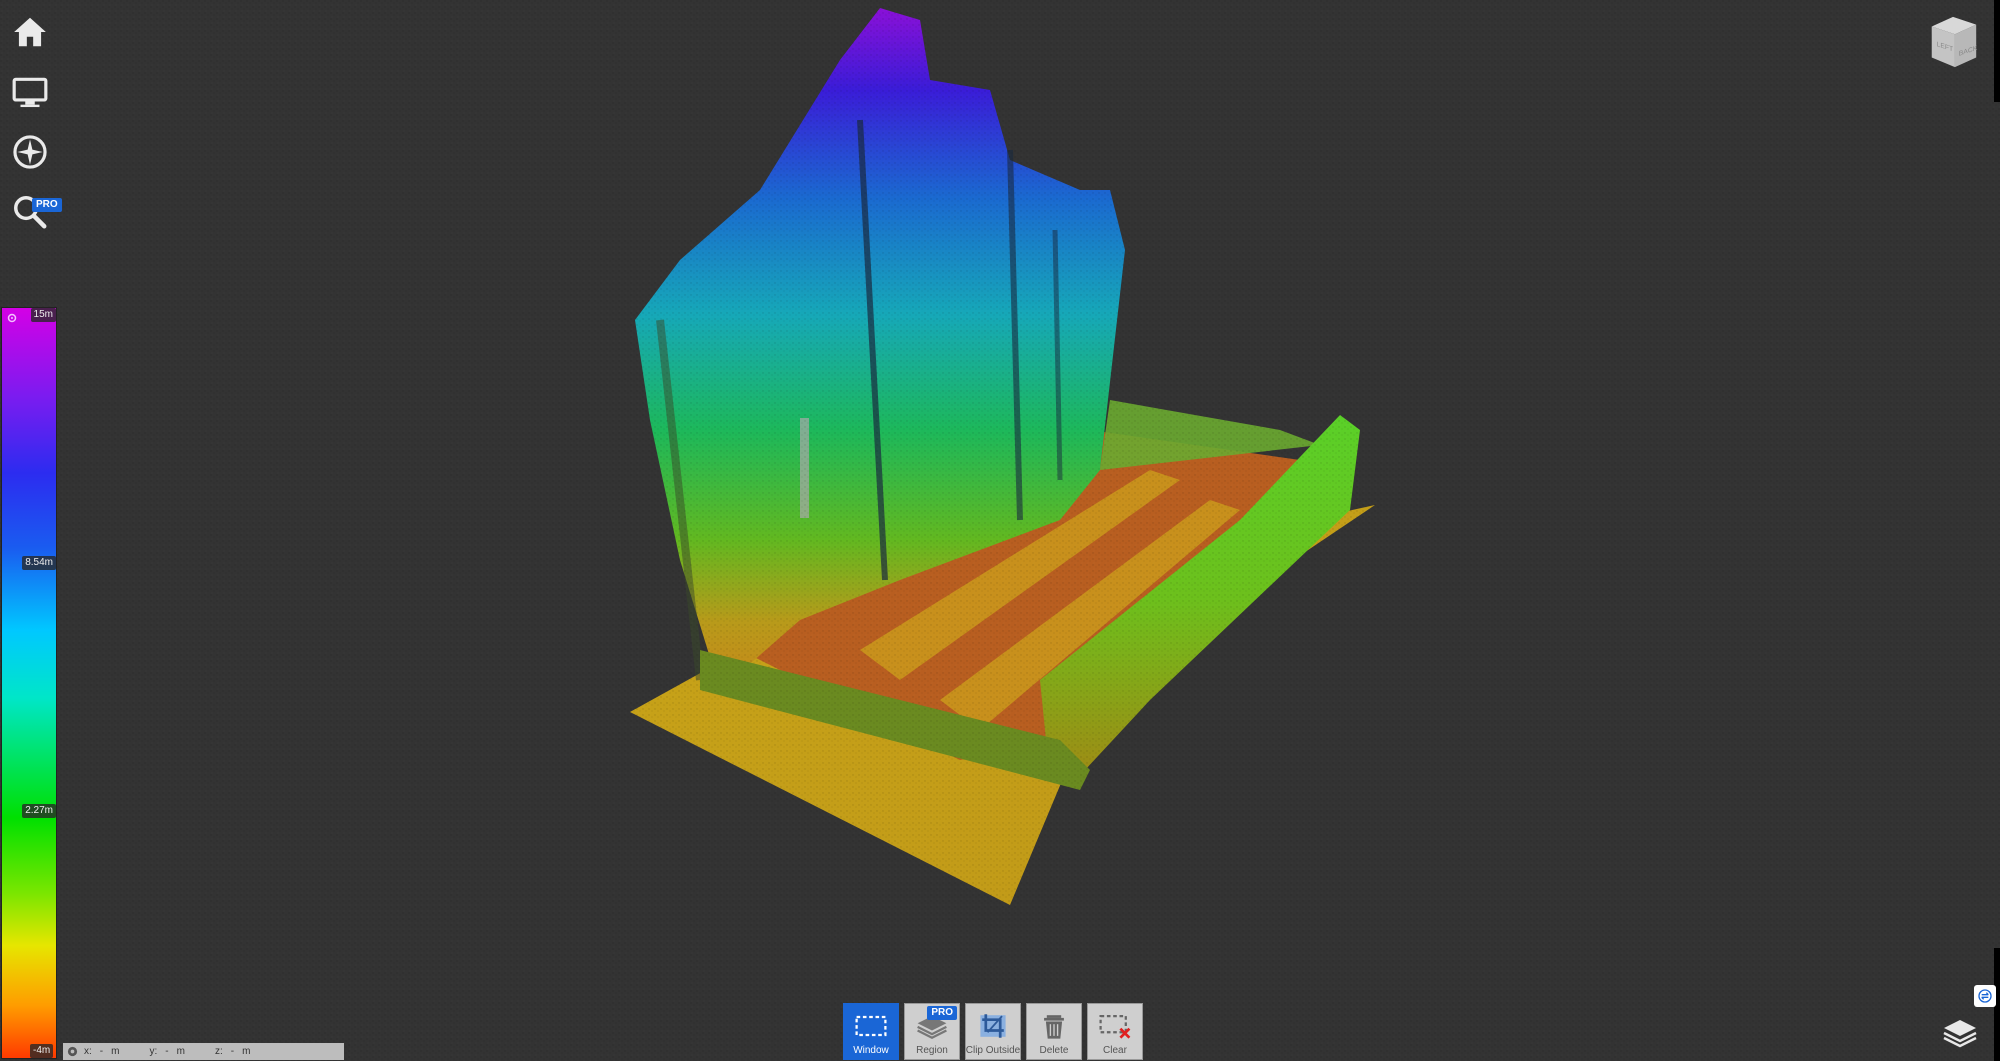 This screenshot has width=2000, height=1061. Describe the element at coordinates (43, 315) in the screenshot. I see `scale-max-label: 15m` at that location.